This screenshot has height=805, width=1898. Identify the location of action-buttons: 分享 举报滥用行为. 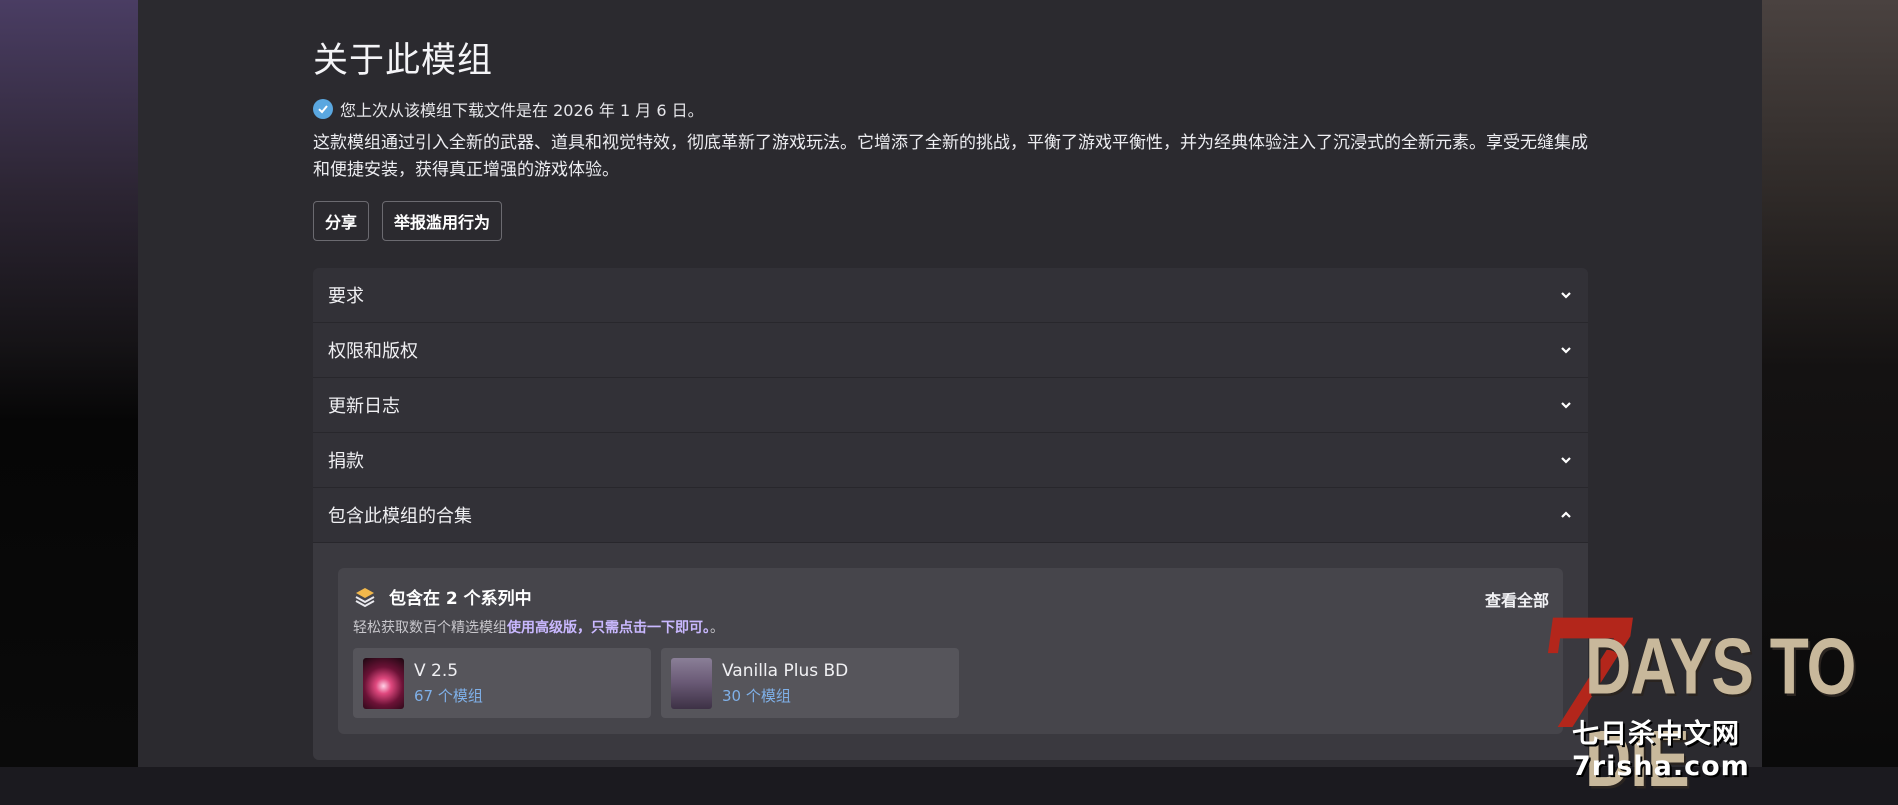
(408, 221).